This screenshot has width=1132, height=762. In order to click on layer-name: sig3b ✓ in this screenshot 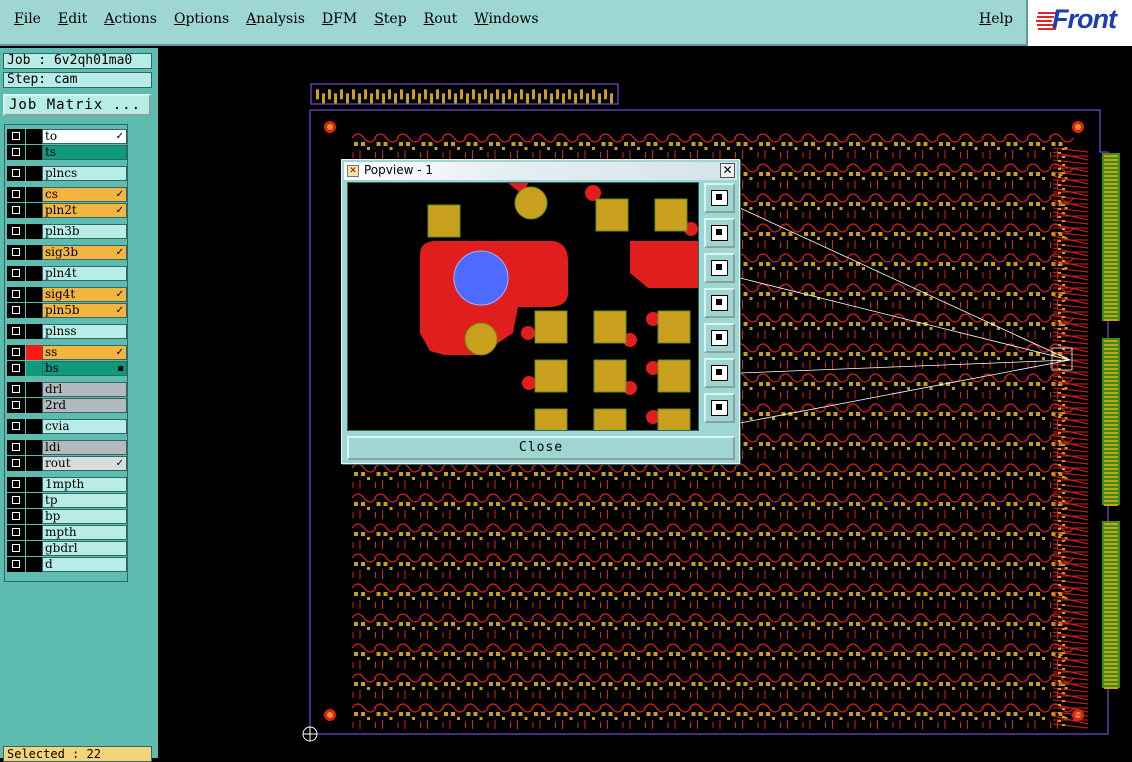, I will do `click(84, 252)`.